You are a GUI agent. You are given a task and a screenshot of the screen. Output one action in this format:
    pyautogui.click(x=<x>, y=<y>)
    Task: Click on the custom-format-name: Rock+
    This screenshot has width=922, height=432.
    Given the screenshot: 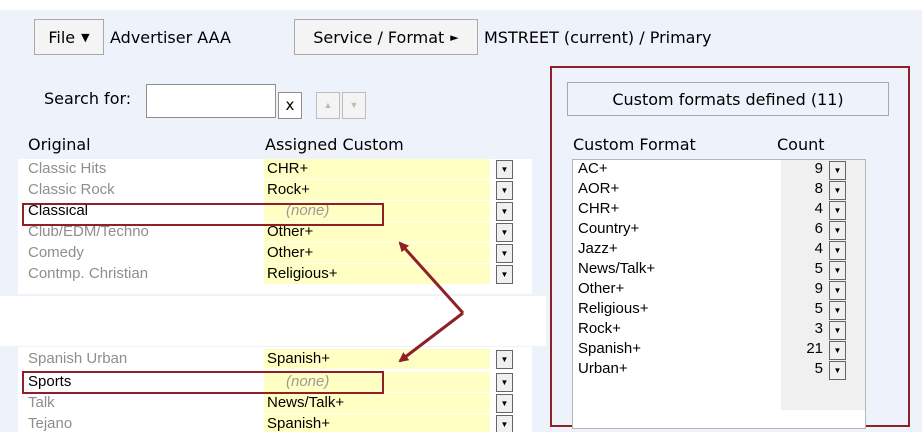 What is the action you would take?
    pyautogui.click(x=599, y=328)
    